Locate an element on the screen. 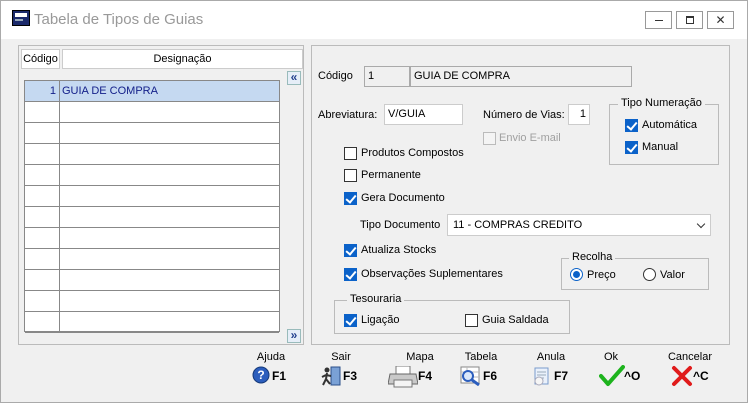  abreviatura-label: Abreviatura: is located at coordinates (348, 115).